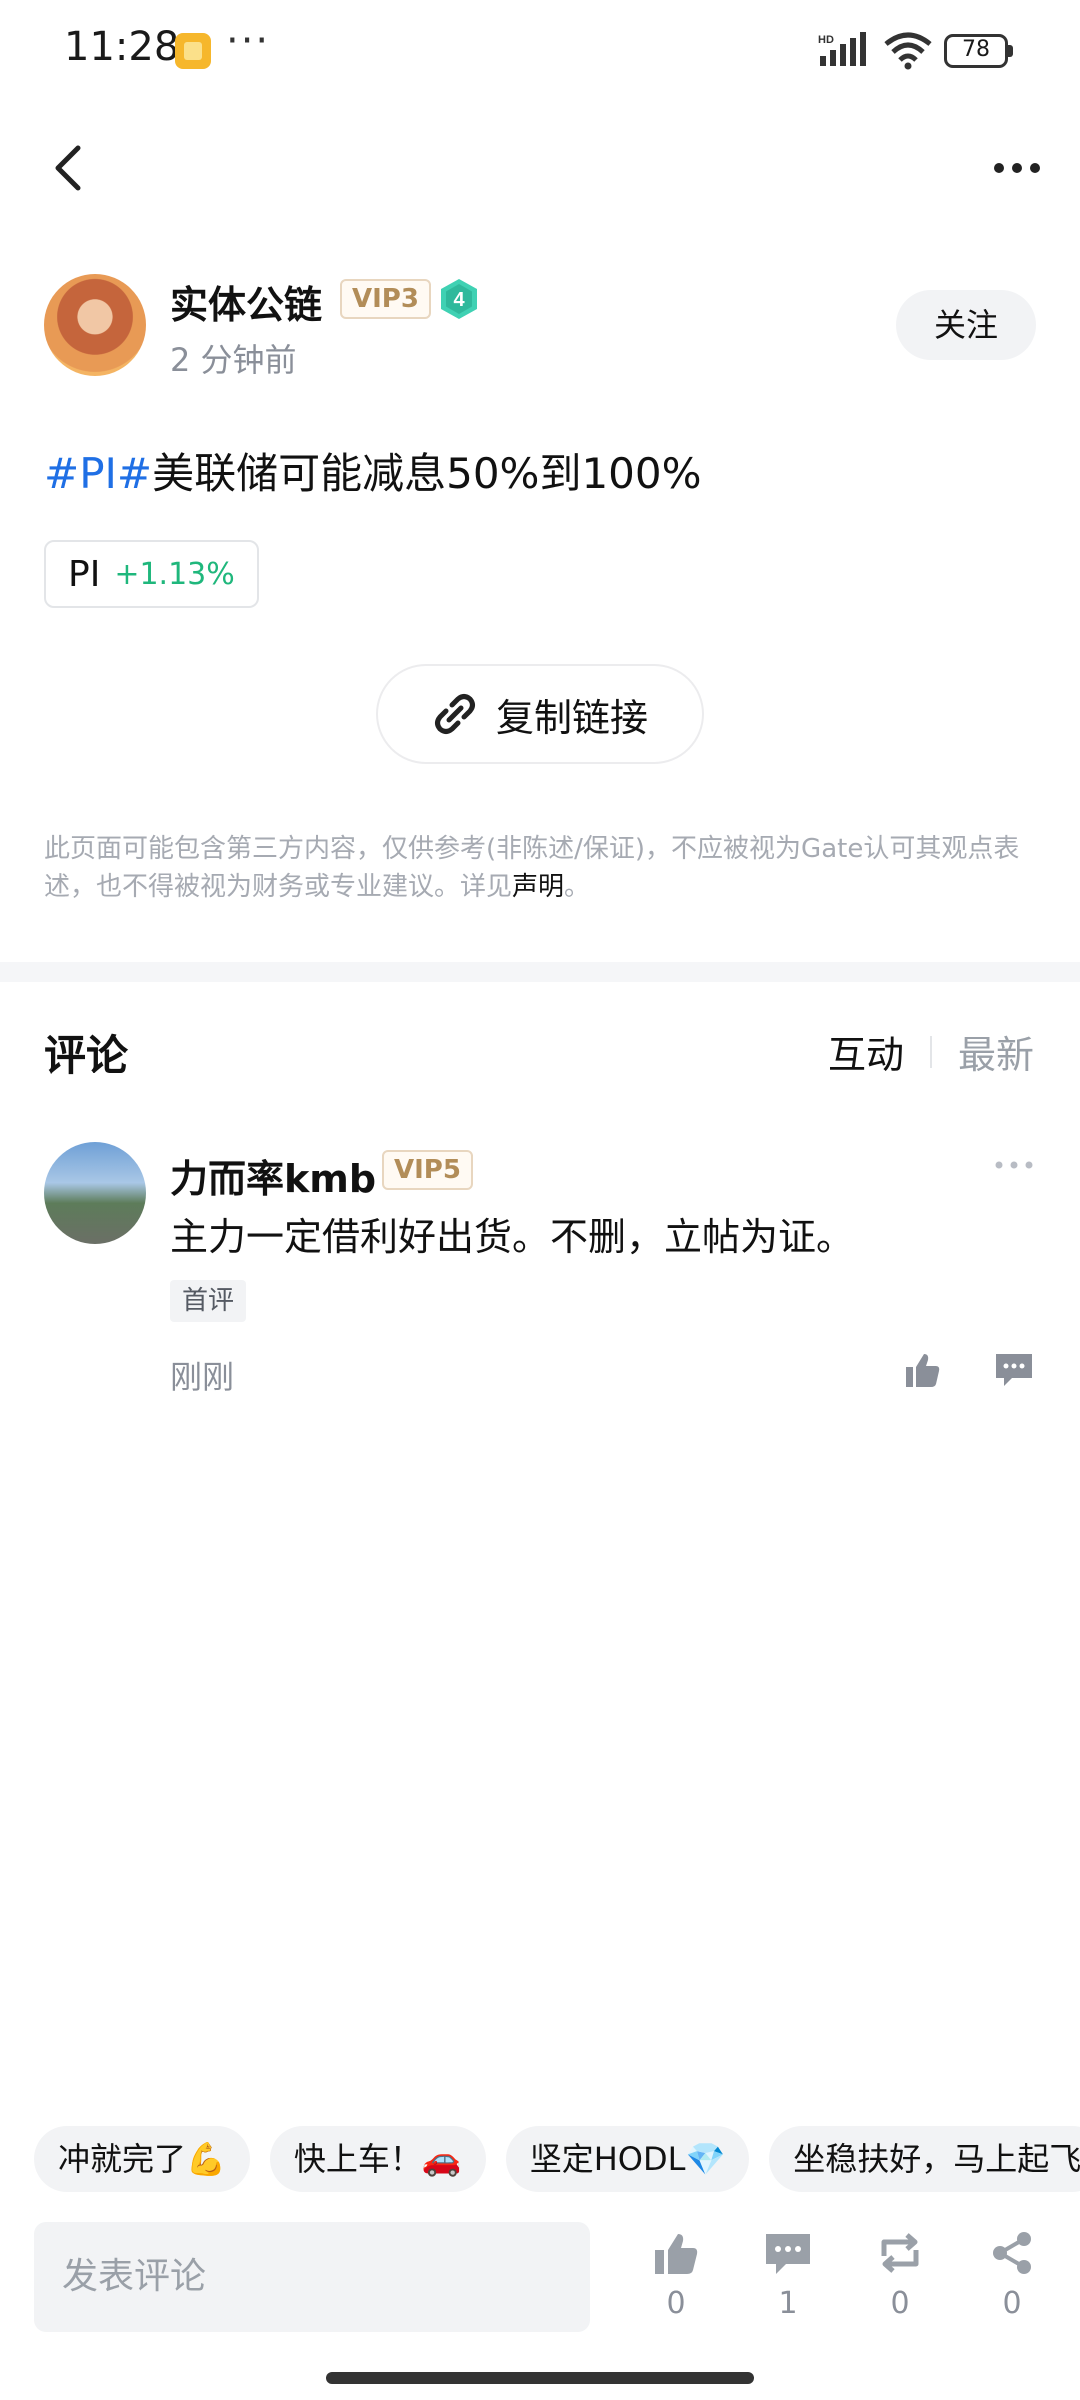  What do you see at coordinates (427, 473) in the screenshot?
I see `post-body: 美联储可能减息50%到100%` at bounding box center [427, 473].